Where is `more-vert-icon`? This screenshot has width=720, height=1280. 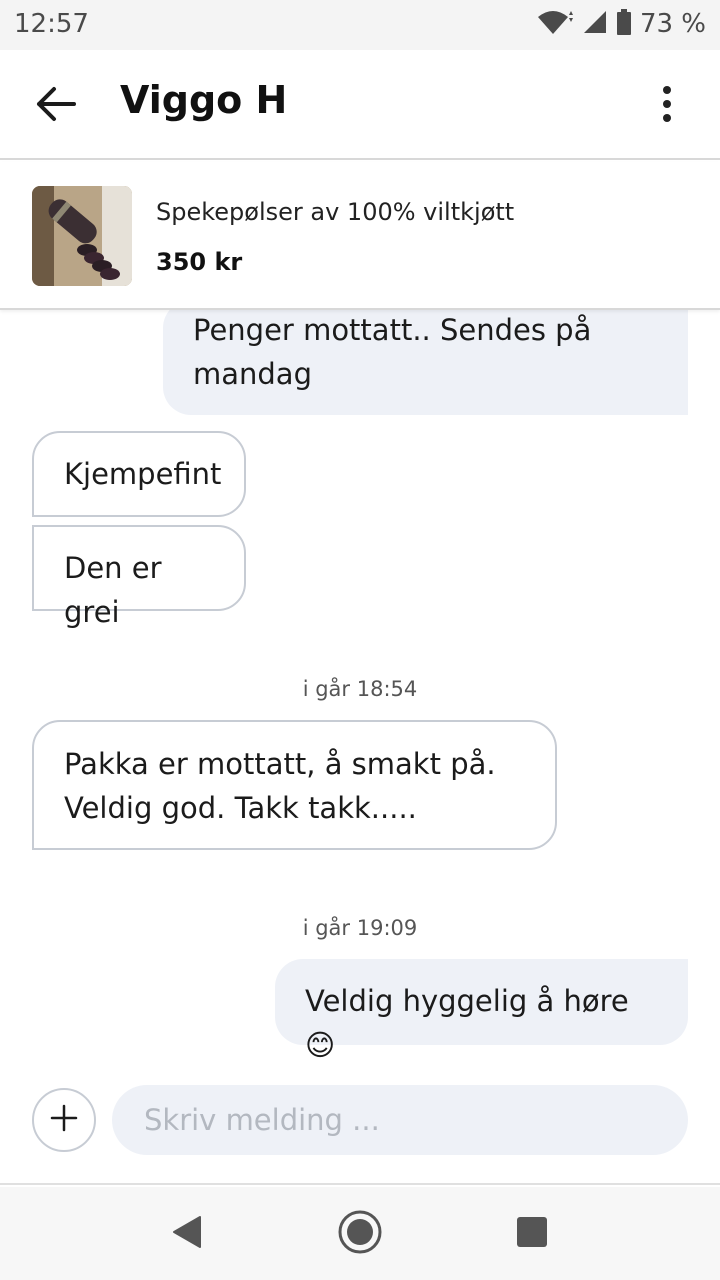
more-vert-icon is located at coordinates (667, 90).